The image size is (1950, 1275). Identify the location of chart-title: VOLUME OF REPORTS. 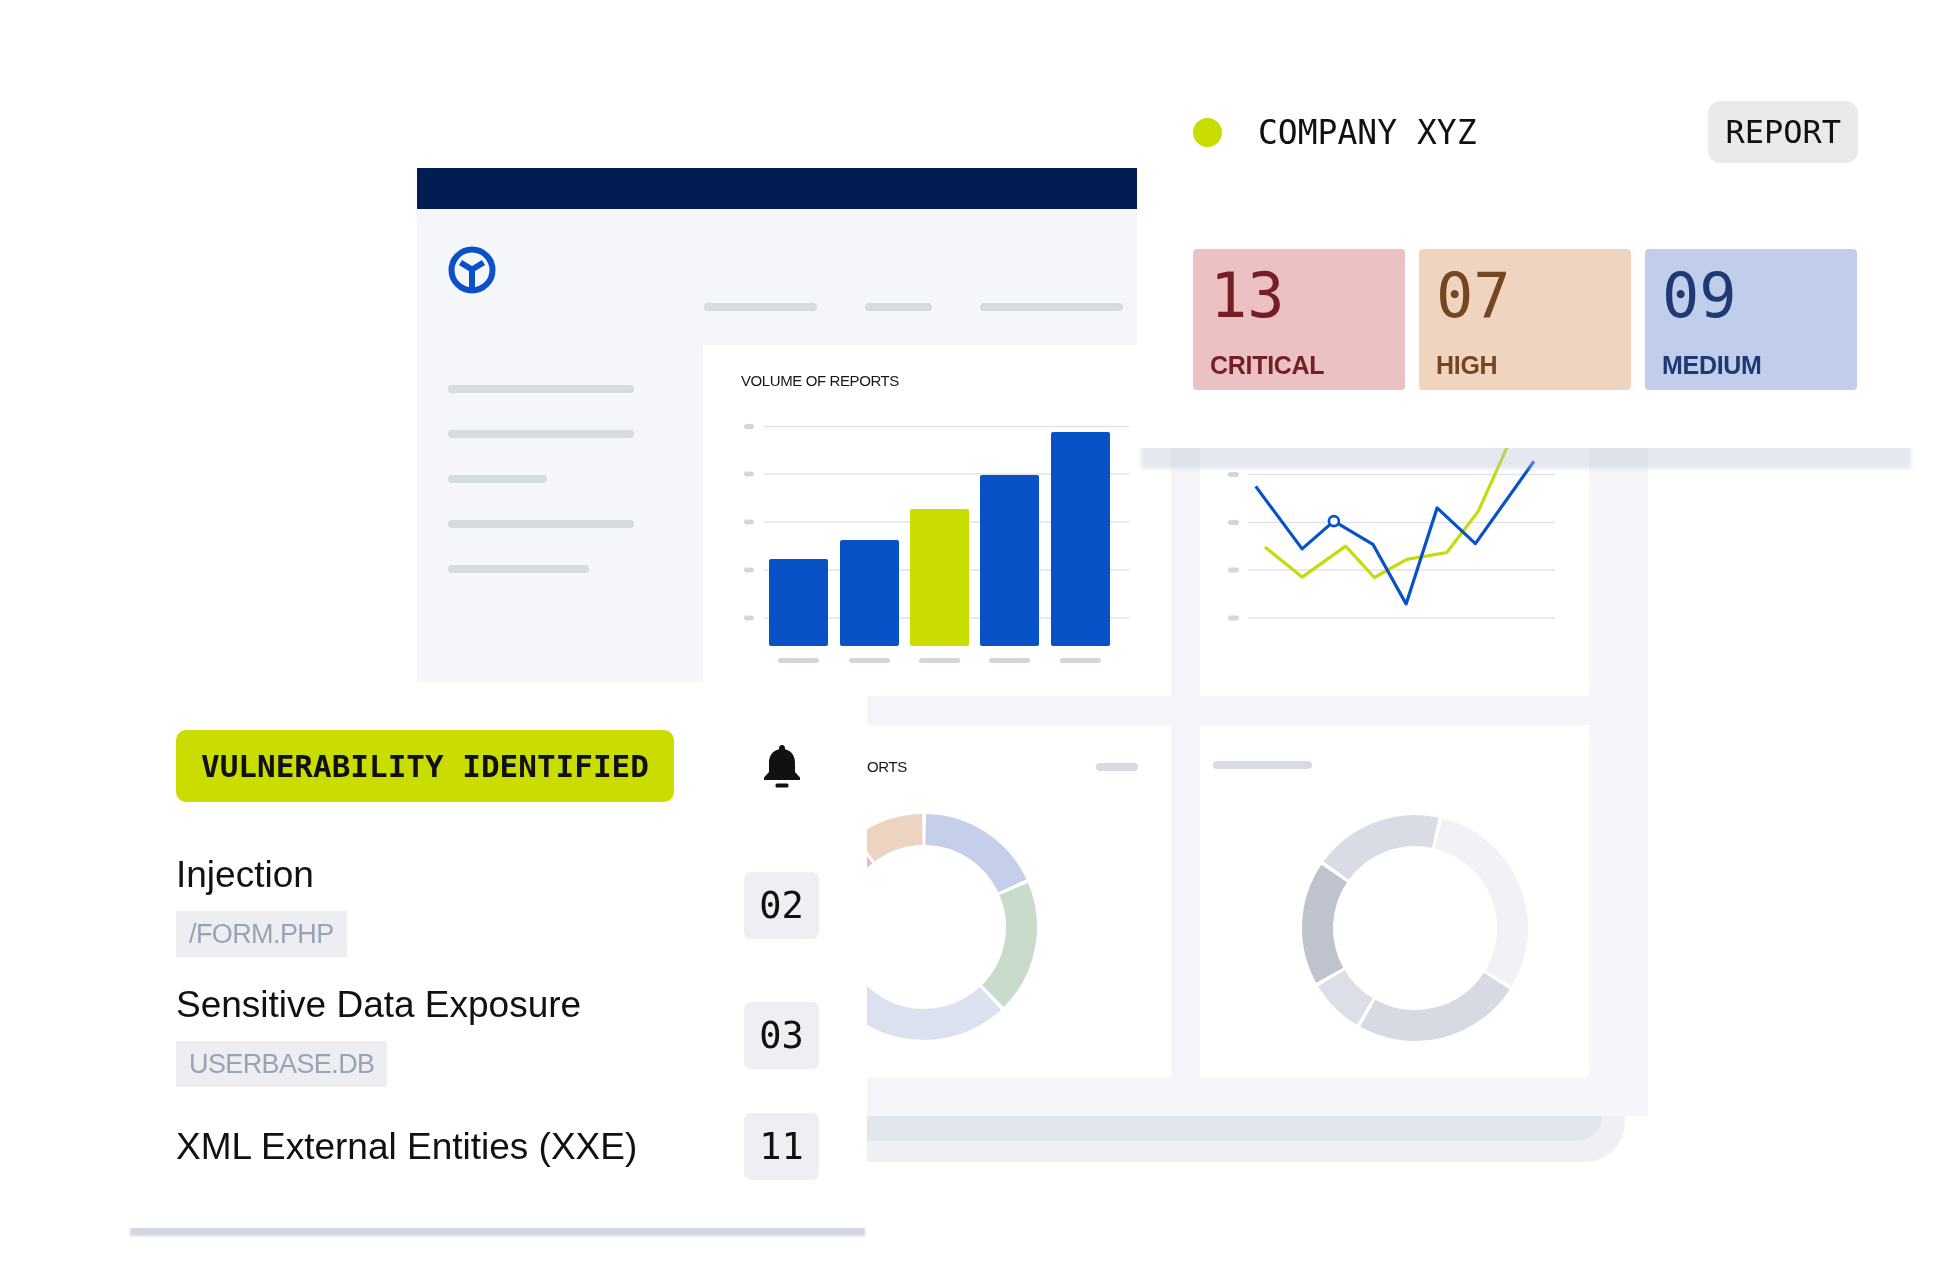
(820, 381).